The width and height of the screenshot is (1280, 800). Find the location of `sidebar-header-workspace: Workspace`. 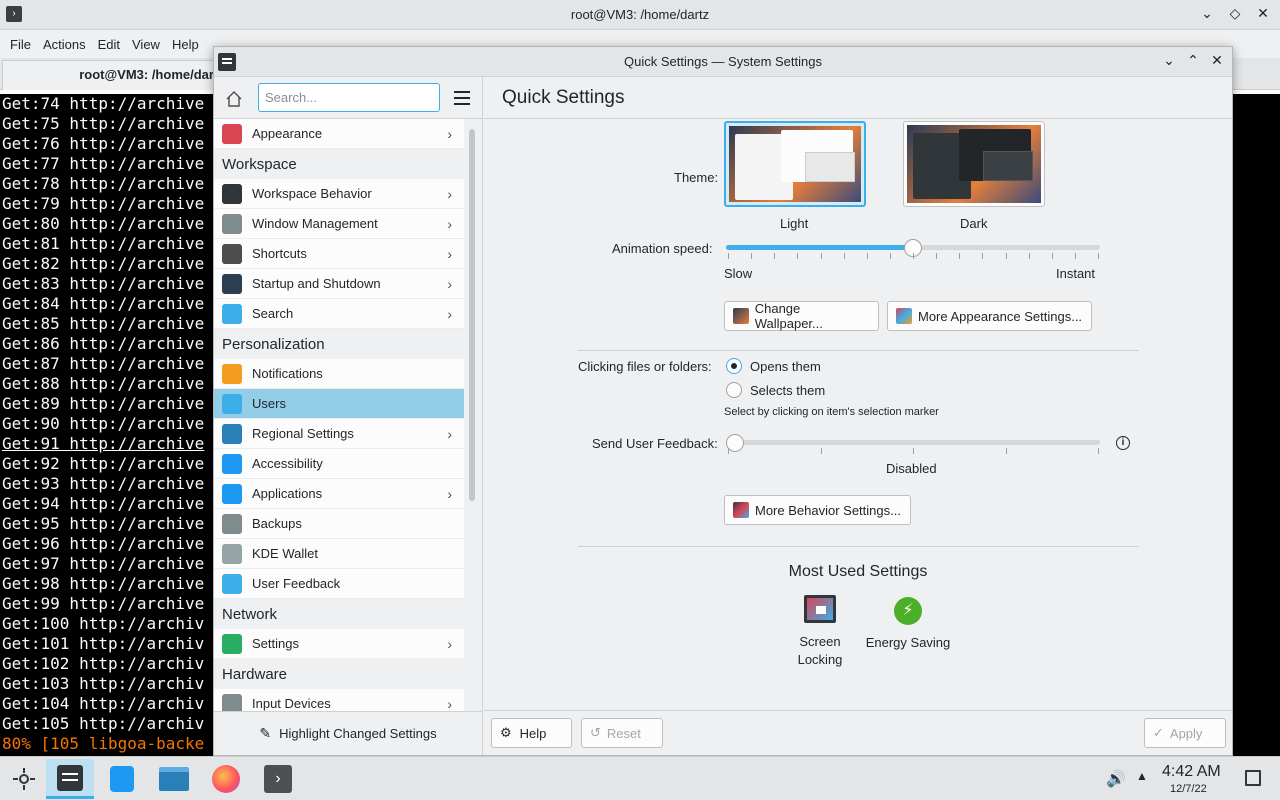

sidebar-header-workspace: Workspace is located at coordinates (339, 164).